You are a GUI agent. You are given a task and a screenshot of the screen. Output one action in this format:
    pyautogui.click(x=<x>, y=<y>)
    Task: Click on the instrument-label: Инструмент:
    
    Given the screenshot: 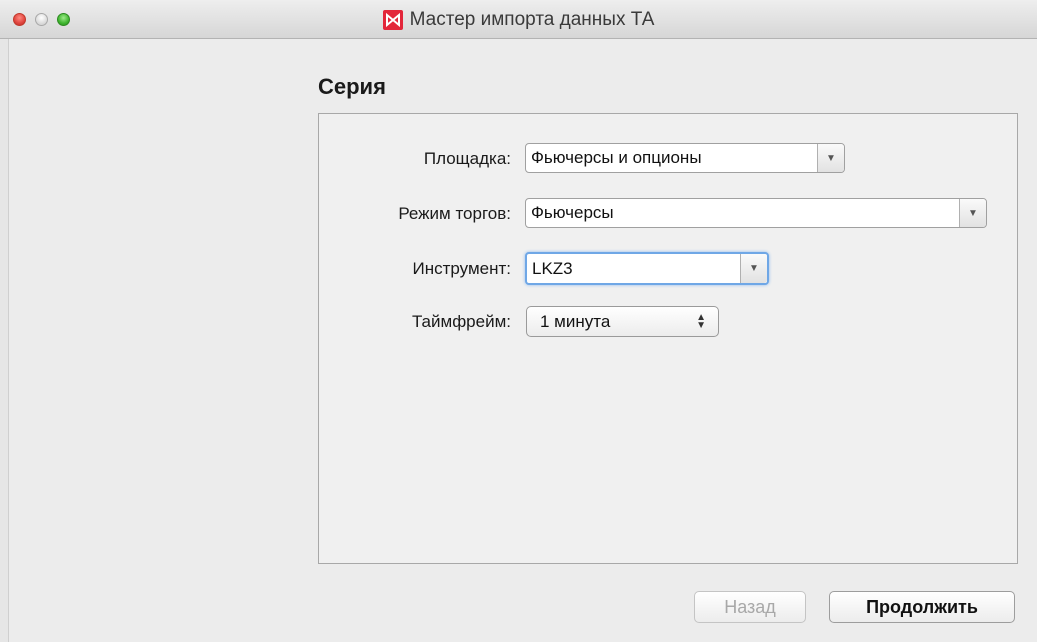 What is the action you would take?
    pyautogui.click(x=461, y=268)
    